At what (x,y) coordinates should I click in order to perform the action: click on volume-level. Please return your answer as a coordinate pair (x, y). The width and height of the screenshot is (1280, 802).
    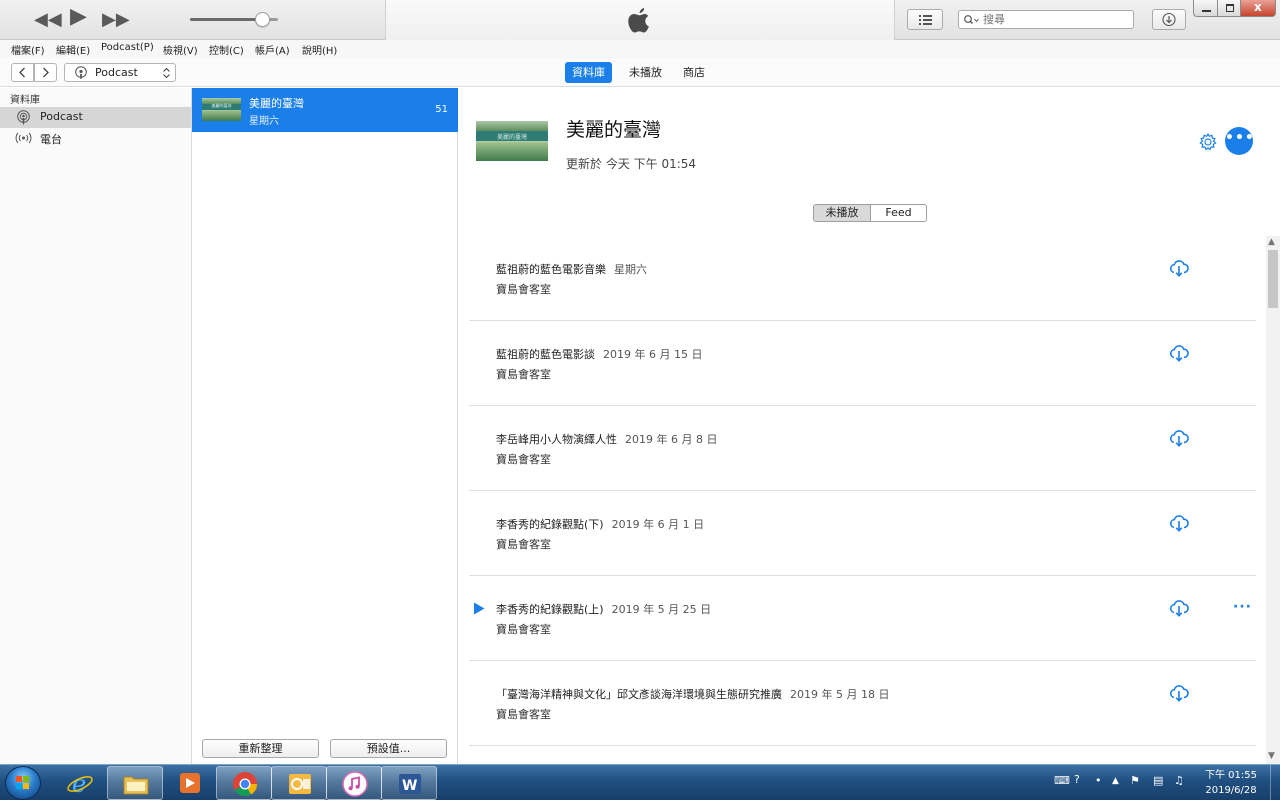
    Looking at the image, I should click on (226, 19).